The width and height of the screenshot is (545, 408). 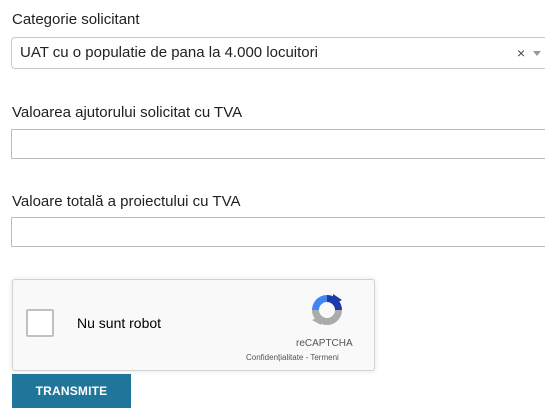 What do you see at coordinates (537, 53) in the screenshot?
I see `dropdown-arrow-icon` at bounding box center [537, 53].